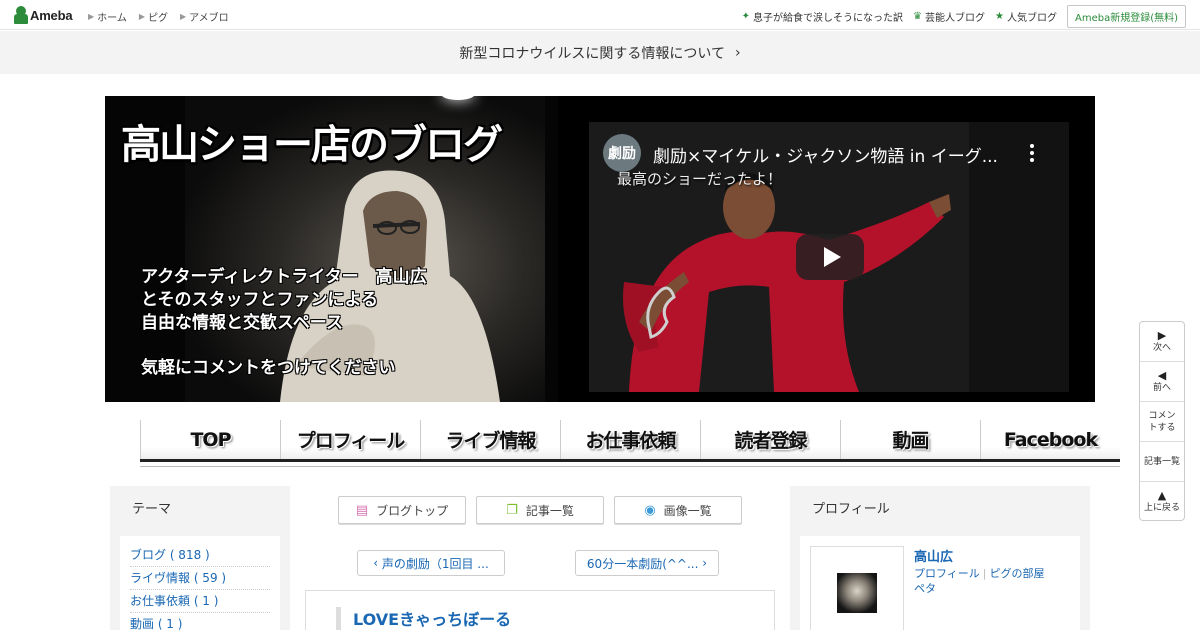 The image size is (1200, 630). Describe the element at coordinates (112, 18) in the screenshot. I see `nav-label: ホーム` at that location.